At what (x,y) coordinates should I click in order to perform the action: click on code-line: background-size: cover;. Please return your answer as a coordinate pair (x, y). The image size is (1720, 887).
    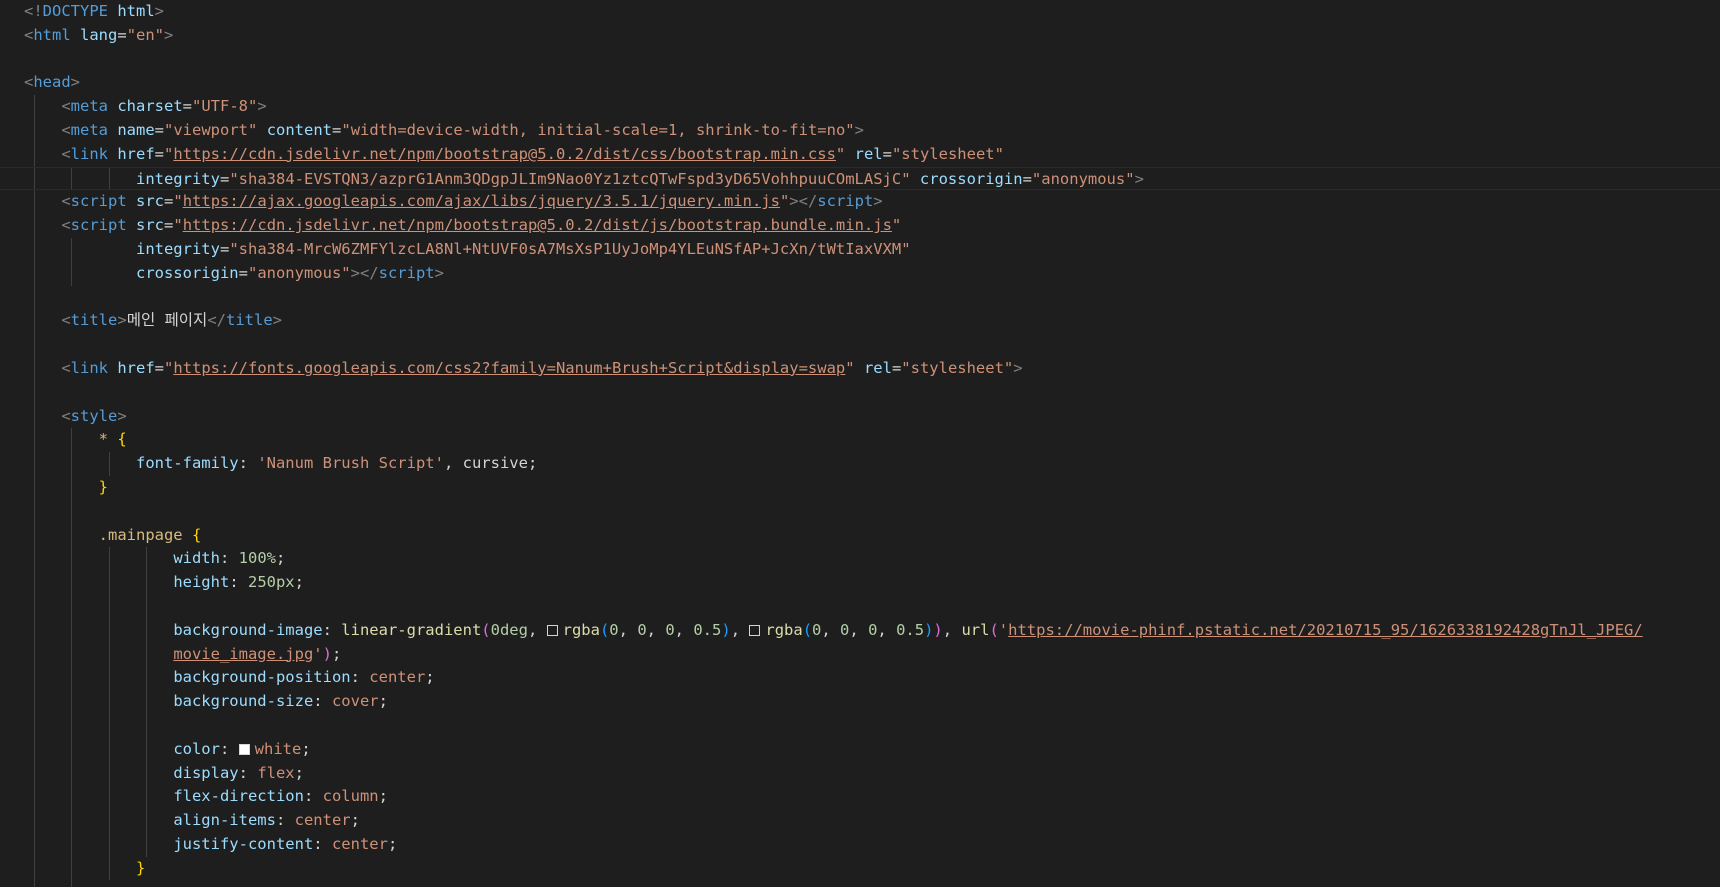
    Looking at the image, I should click on (860, 702).